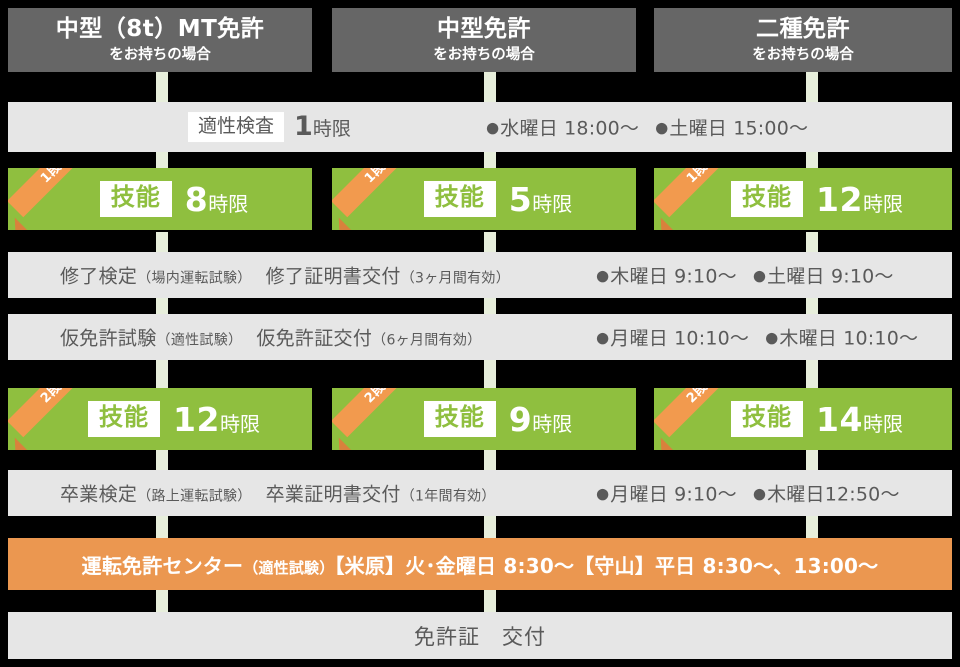 The width and height of the screenshot is (960, 667). I want to click on graduation-test-schedule-1: 月曜日 9:10～, so click(673, 494).